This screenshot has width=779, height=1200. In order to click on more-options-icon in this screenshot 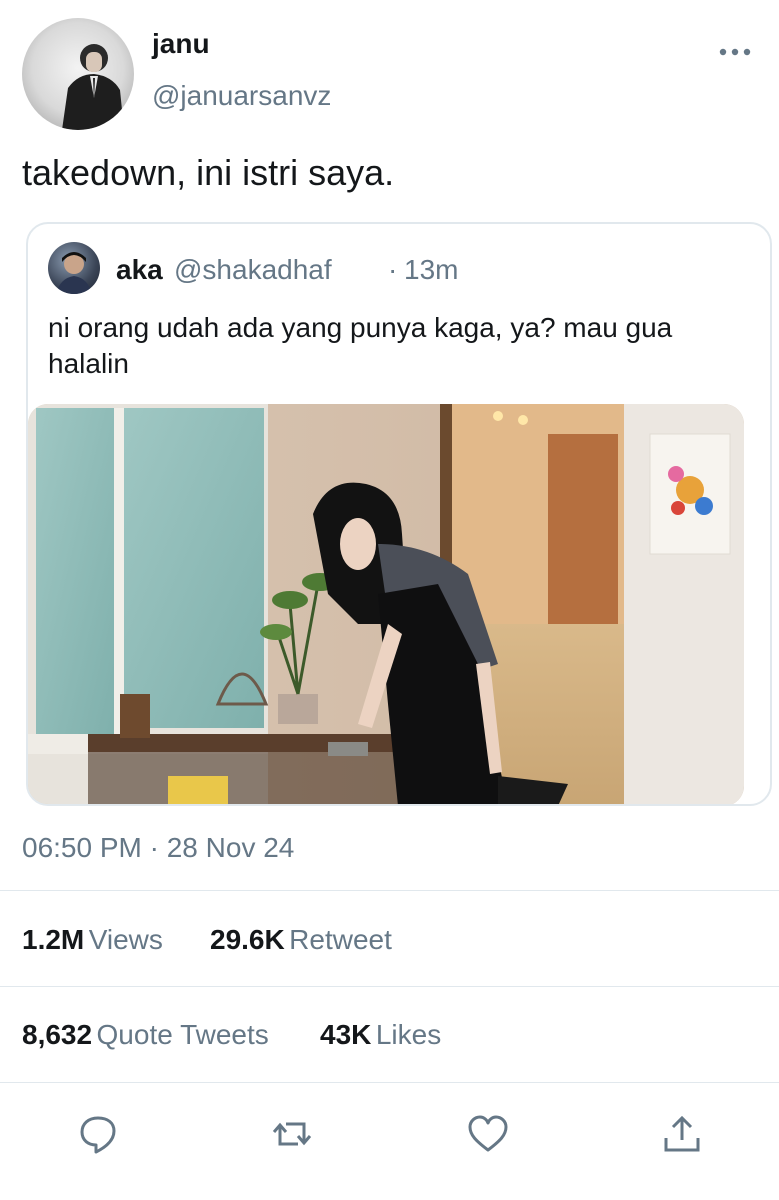, I will do `click(735, 51)`.